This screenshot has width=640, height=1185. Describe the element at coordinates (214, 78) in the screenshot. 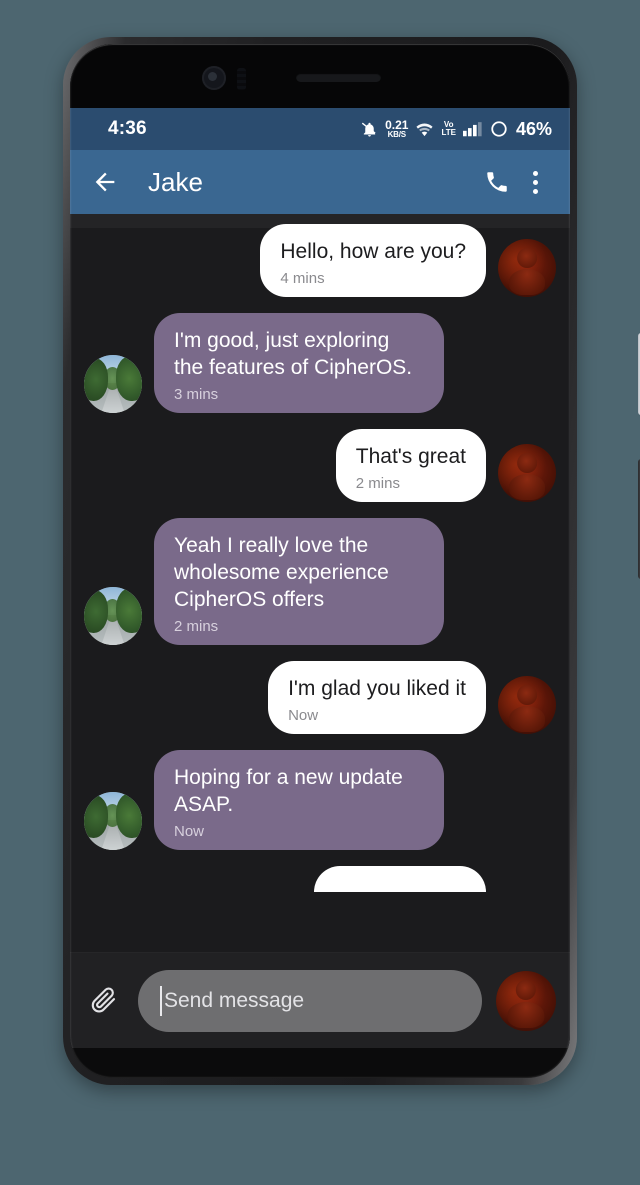

I see `front-camera-icon` at that location.